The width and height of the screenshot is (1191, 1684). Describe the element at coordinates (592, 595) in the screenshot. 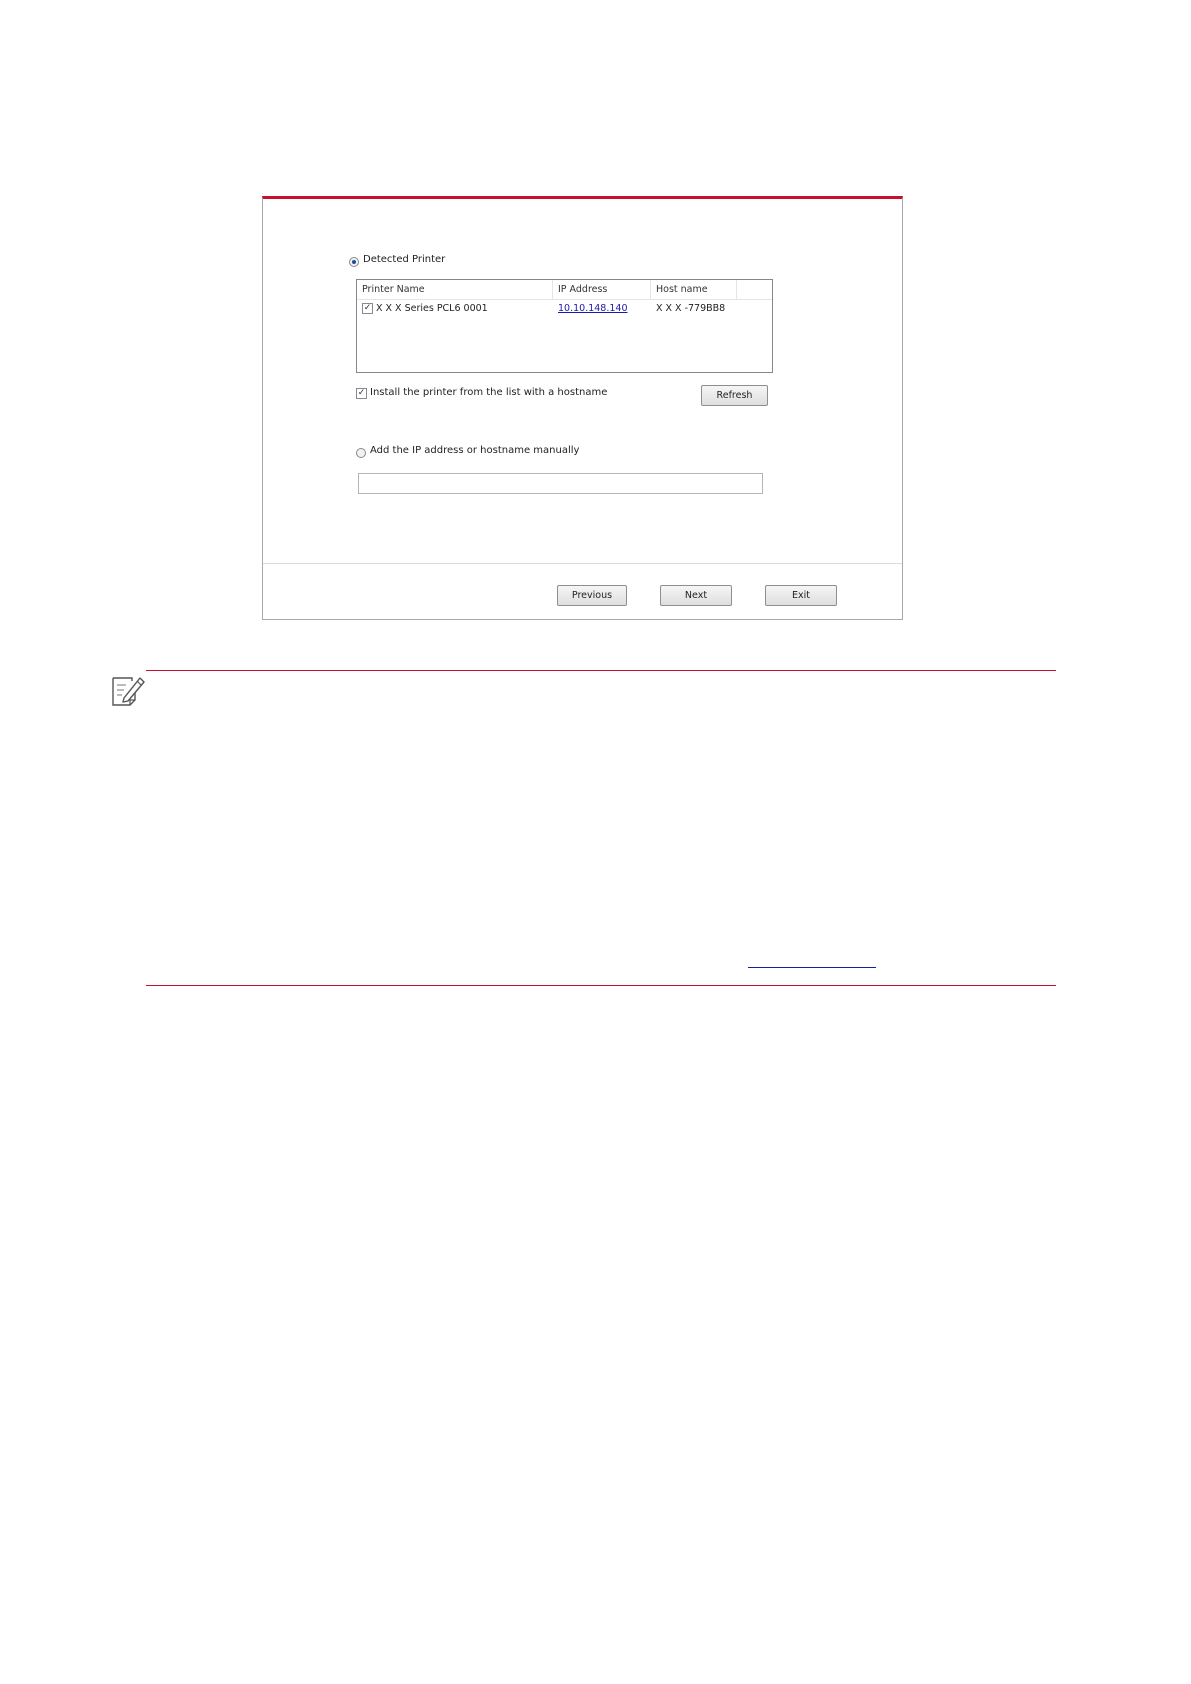

I see `previous-button: Previous` at that location.